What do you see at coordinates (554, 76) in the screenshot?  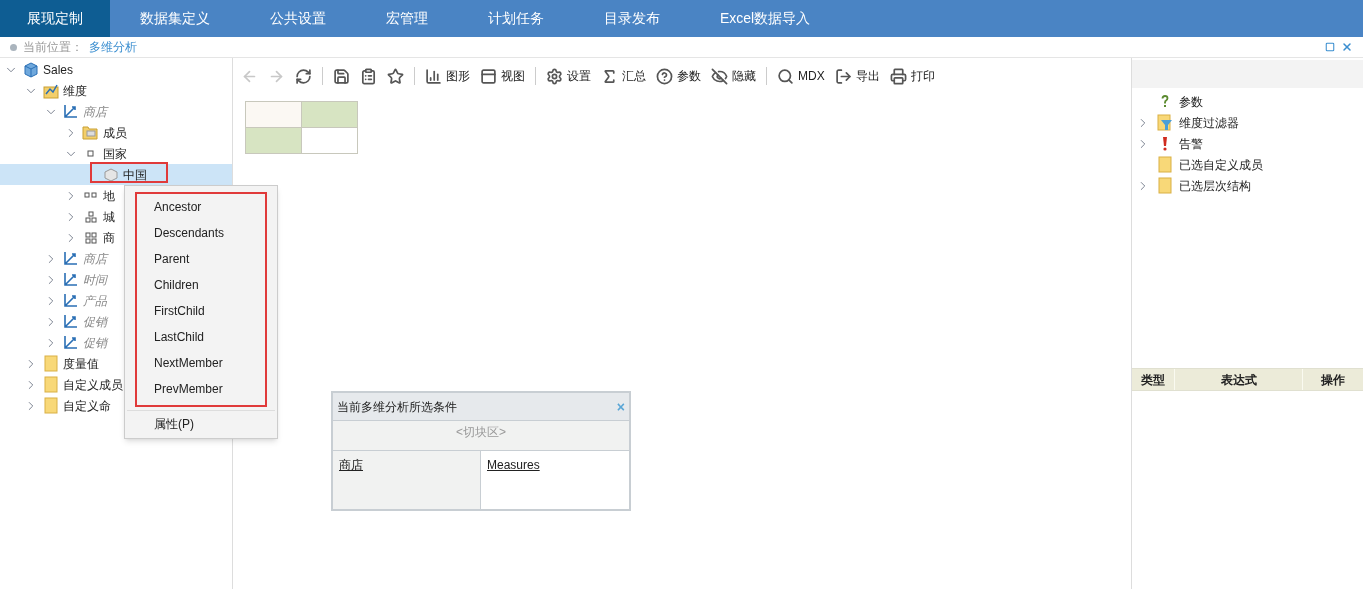 I see `settings-icon` at bounding box center [554, 76].